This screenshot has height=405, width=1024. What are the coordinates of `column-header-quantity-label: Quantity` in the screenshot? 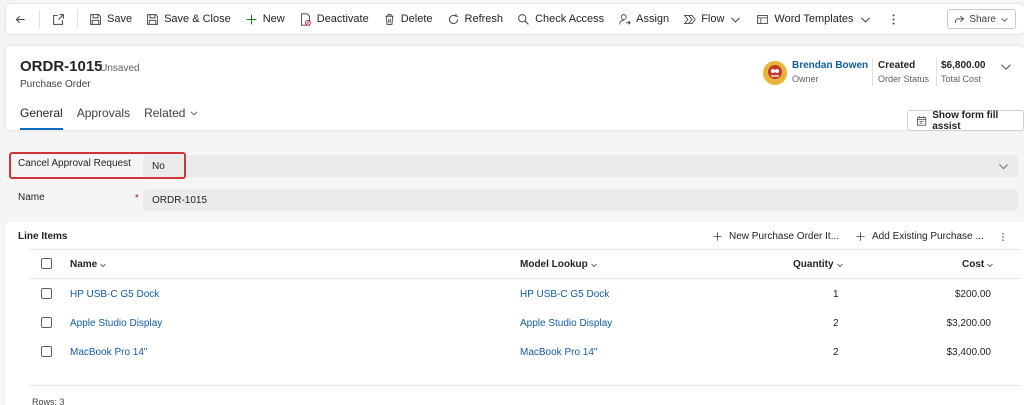 It's located at (813, 264).